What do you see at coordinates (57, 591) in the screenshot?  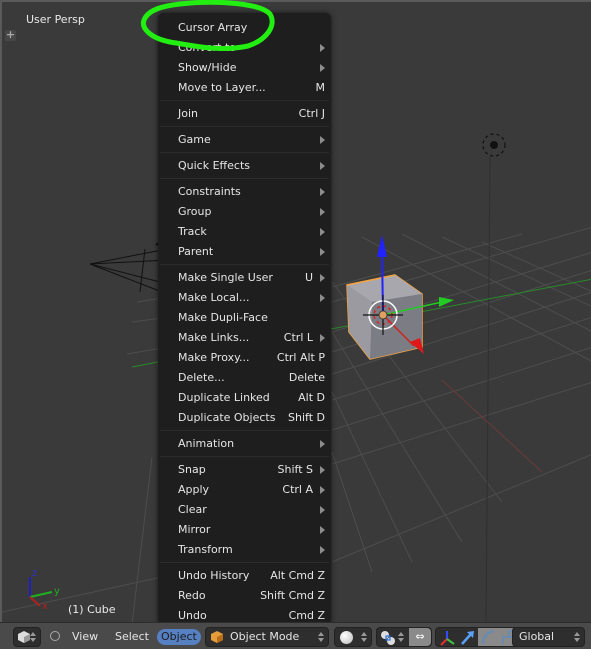 I see `gizmo-y-label: y` at bounding box center [57, 591].